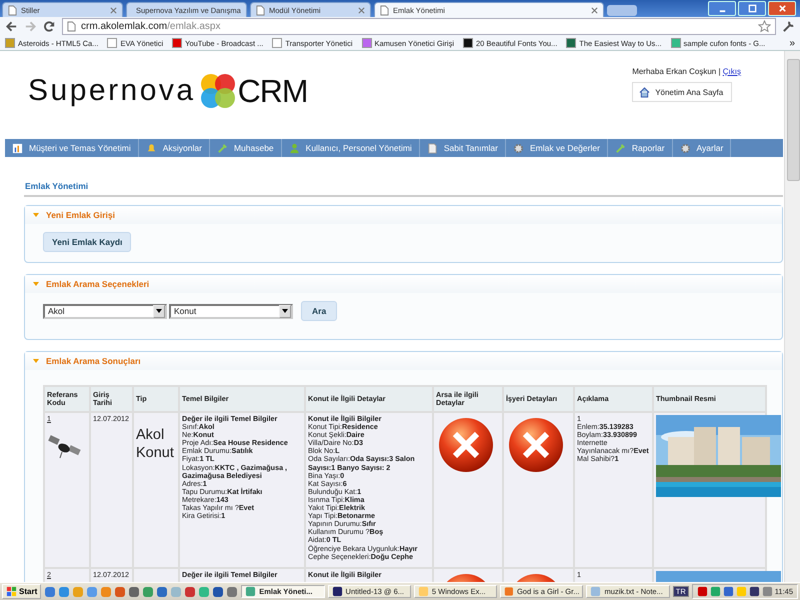 Image resolution: width=800 pixels, height=600 pixels. I want to click on logo: Supernova CRM, so click(168, 91).